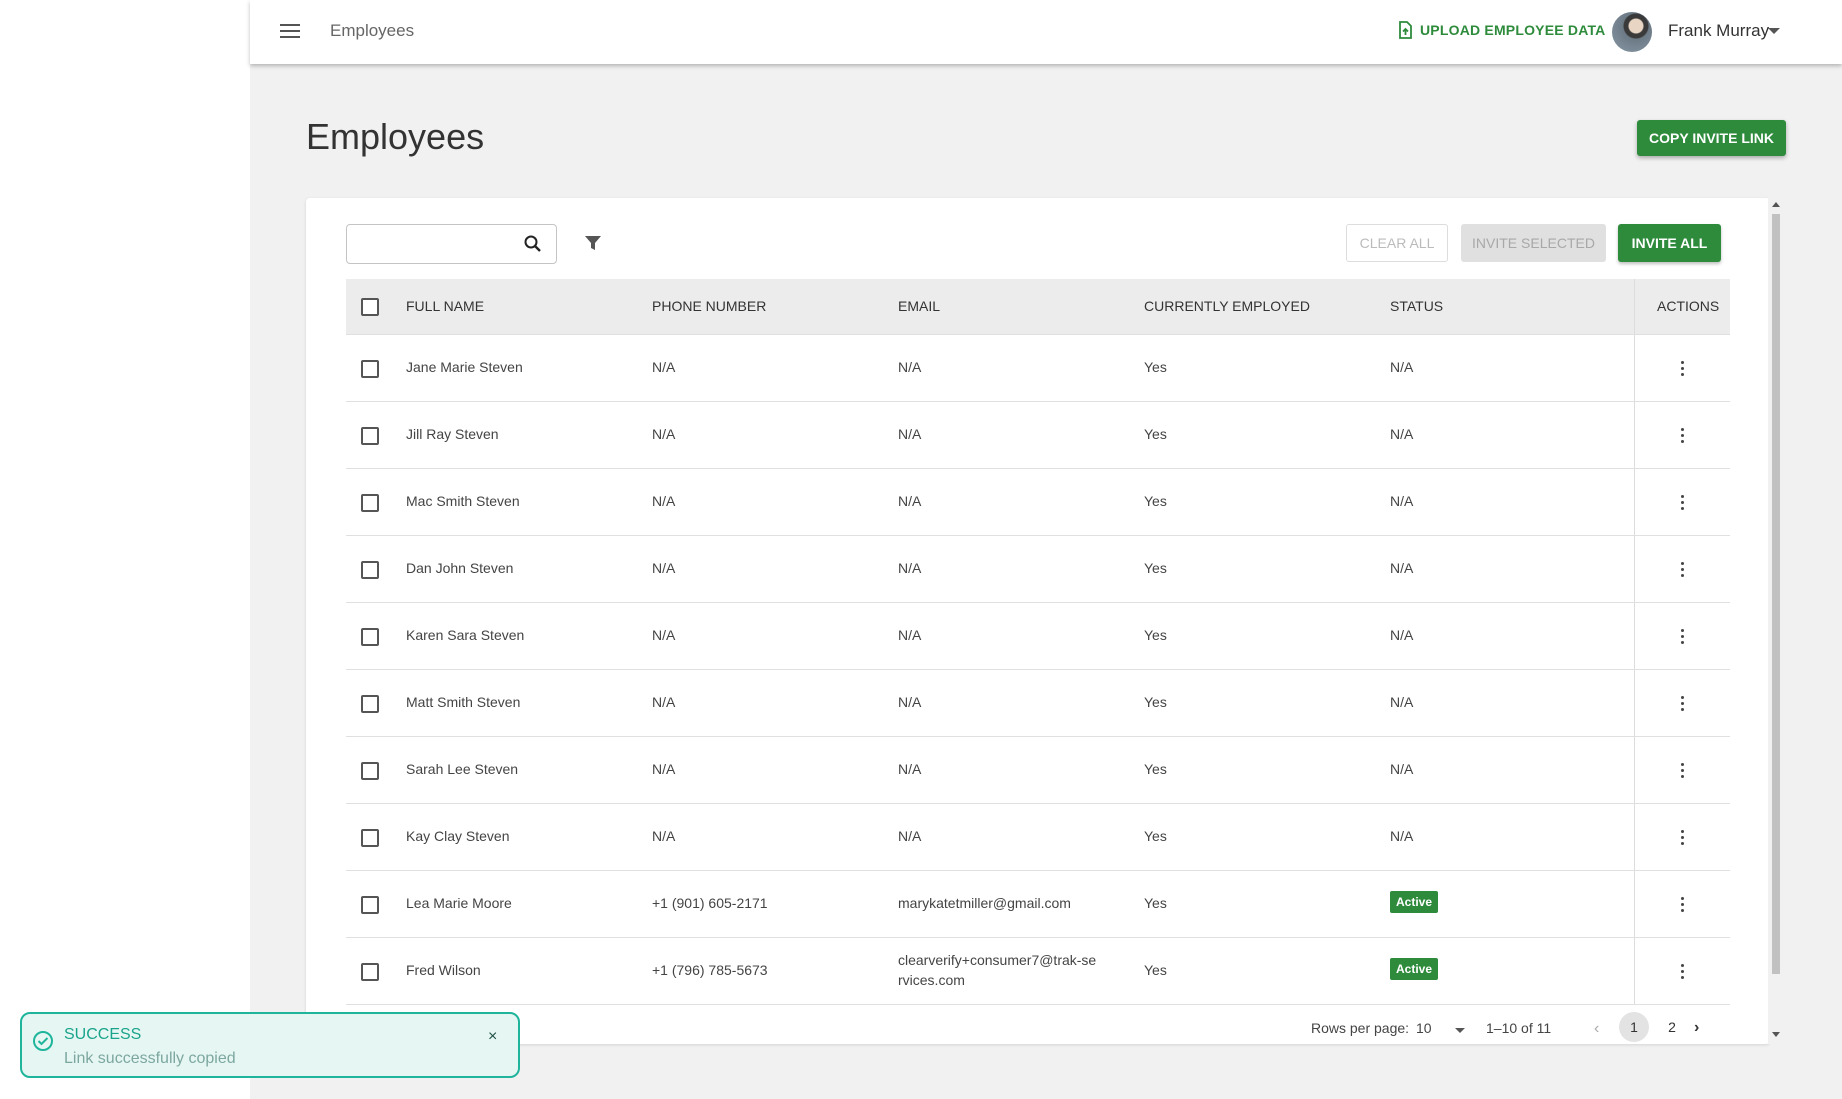 The image size is (1842, 1099). Describe the element at coordinates (462, 769) in the screenshot. I see `cell-full-name: Sarah Lee Steven` at that location.